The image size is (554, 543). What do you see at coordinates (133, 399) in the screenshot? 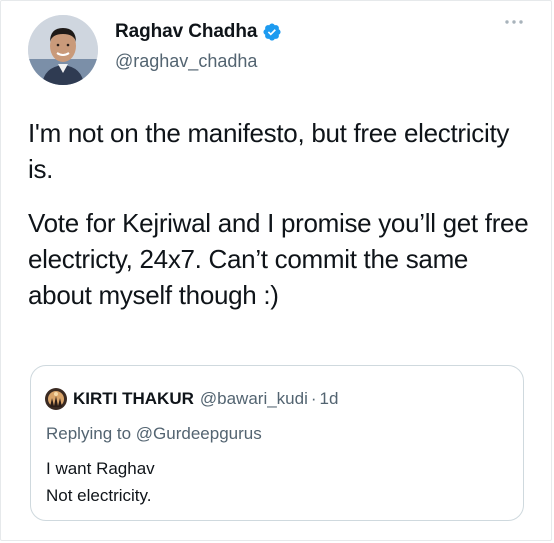
I see `quoted-display-name: KIRTI THAKUR` at bounding box center [133, 399].